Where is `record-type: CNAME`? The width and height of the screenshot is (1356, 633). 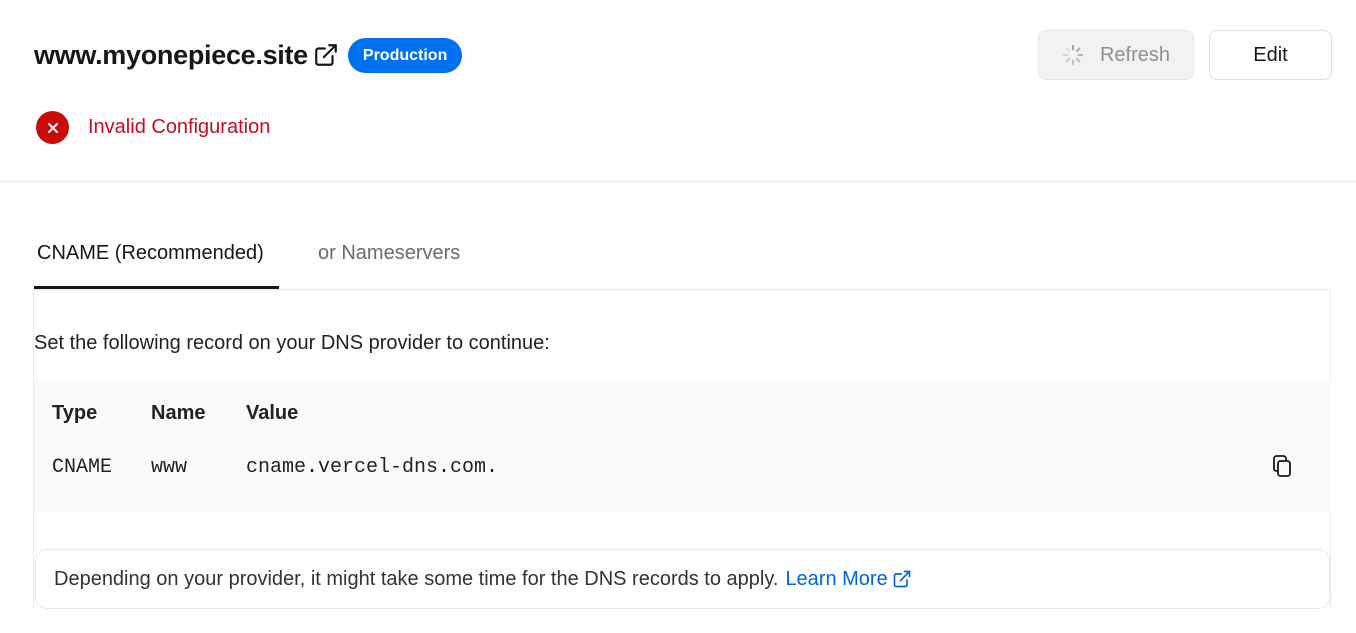 record-type: CNAME is located at coordinates (82, 467).